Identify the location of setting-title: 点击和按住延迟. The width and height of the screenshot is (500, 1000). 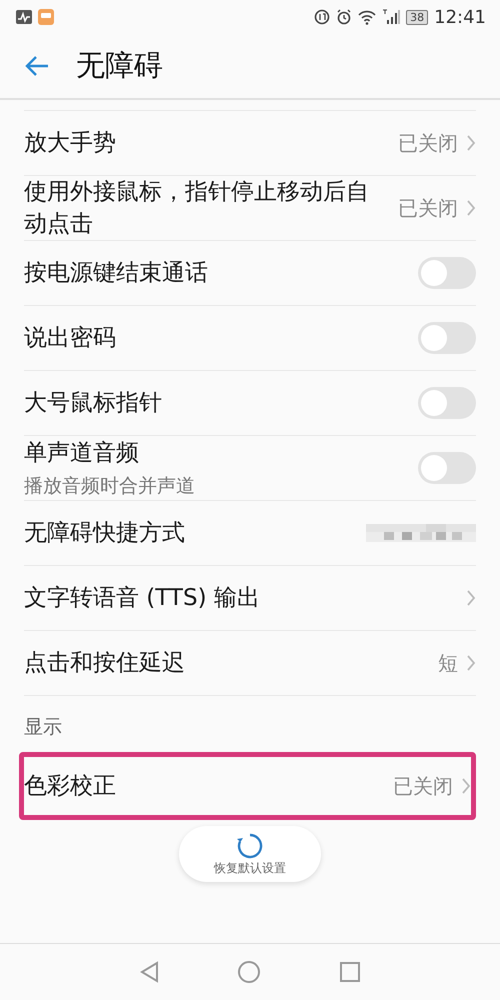
(104, 663).